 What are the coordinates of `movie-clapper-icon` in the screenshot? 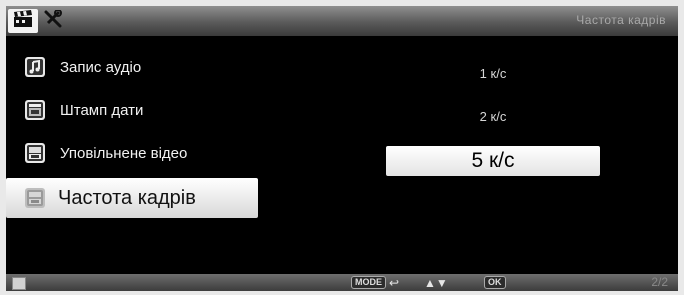 It's located at (23, 21).